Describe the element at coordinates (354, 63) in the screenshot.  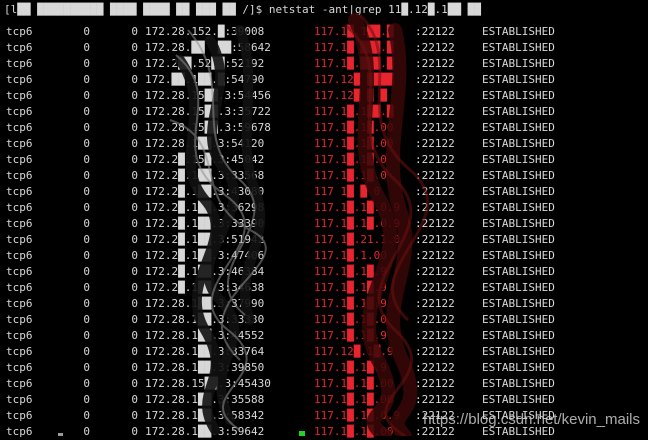
I see `foreign-address-cell: 117.1█.███.█` at that location.